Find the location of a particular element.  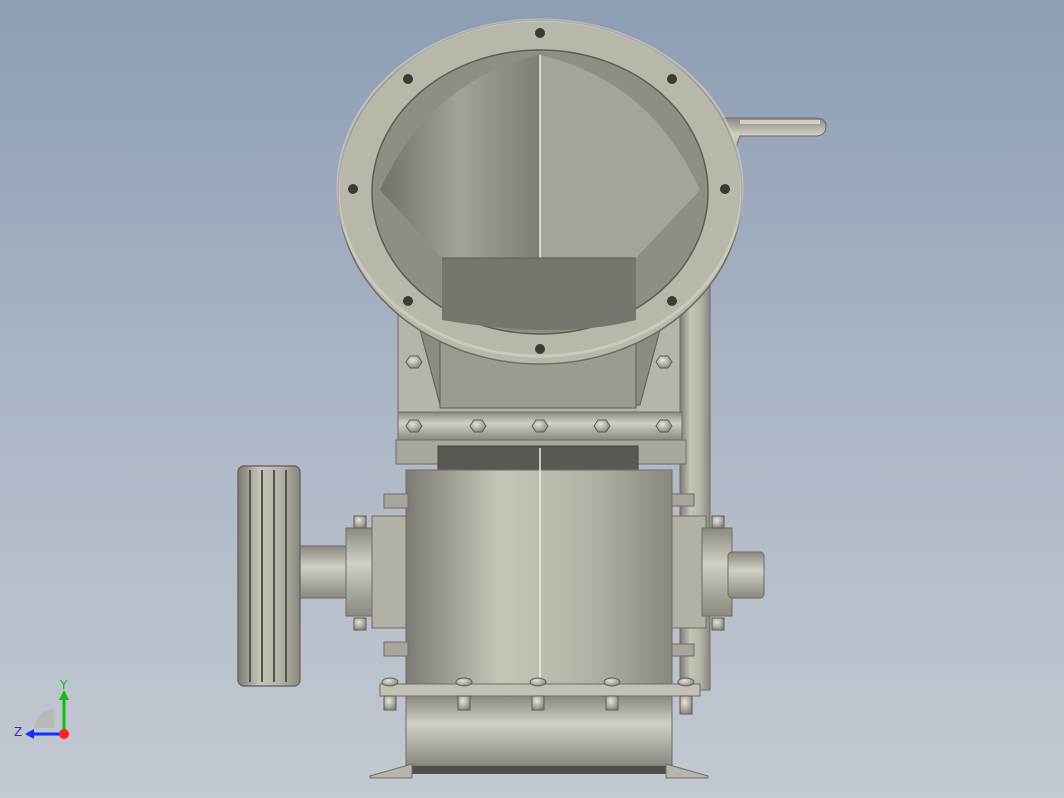

lower-housing is located at coordinates (539, 613).